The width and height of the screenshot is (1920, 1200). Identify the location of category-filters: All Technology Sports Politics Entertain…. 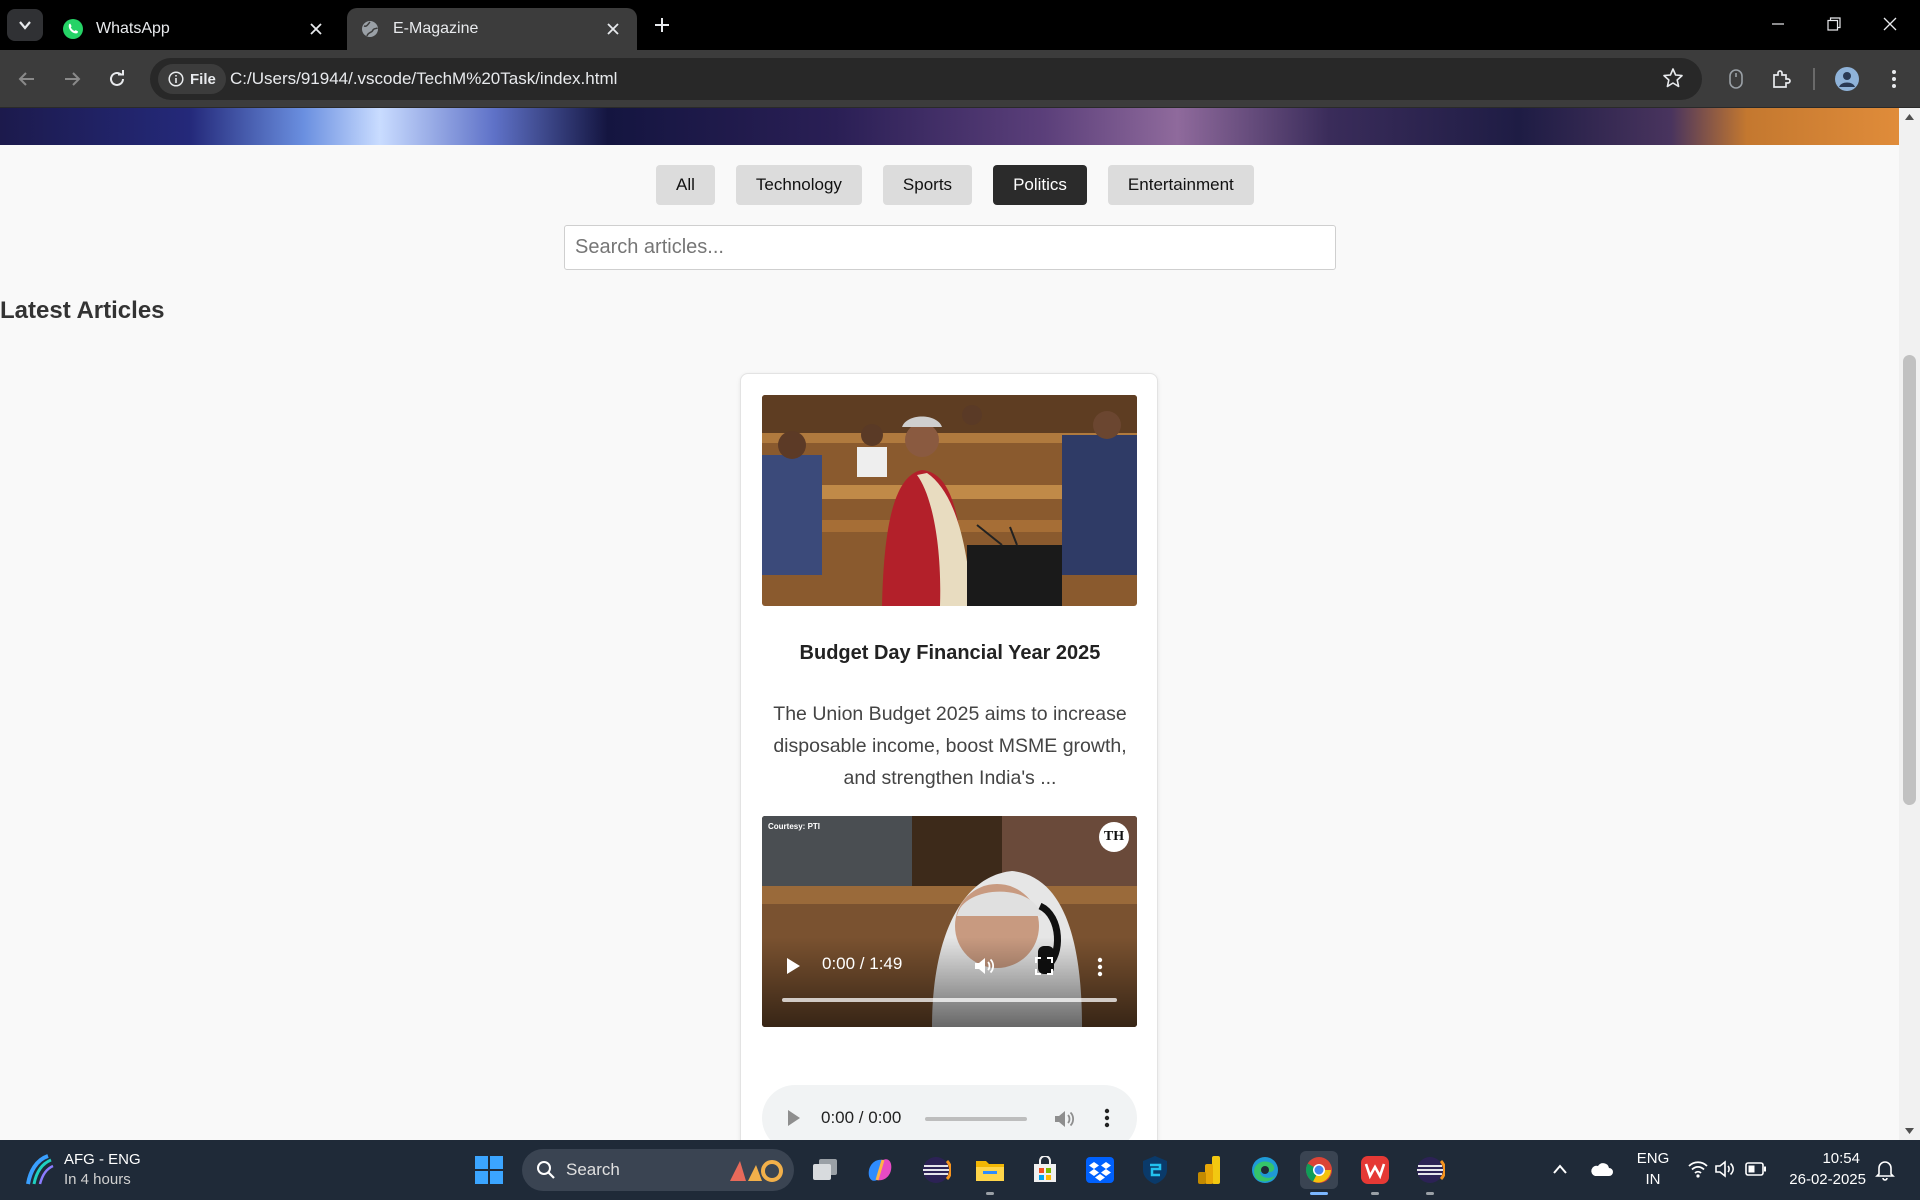
(955, 185).